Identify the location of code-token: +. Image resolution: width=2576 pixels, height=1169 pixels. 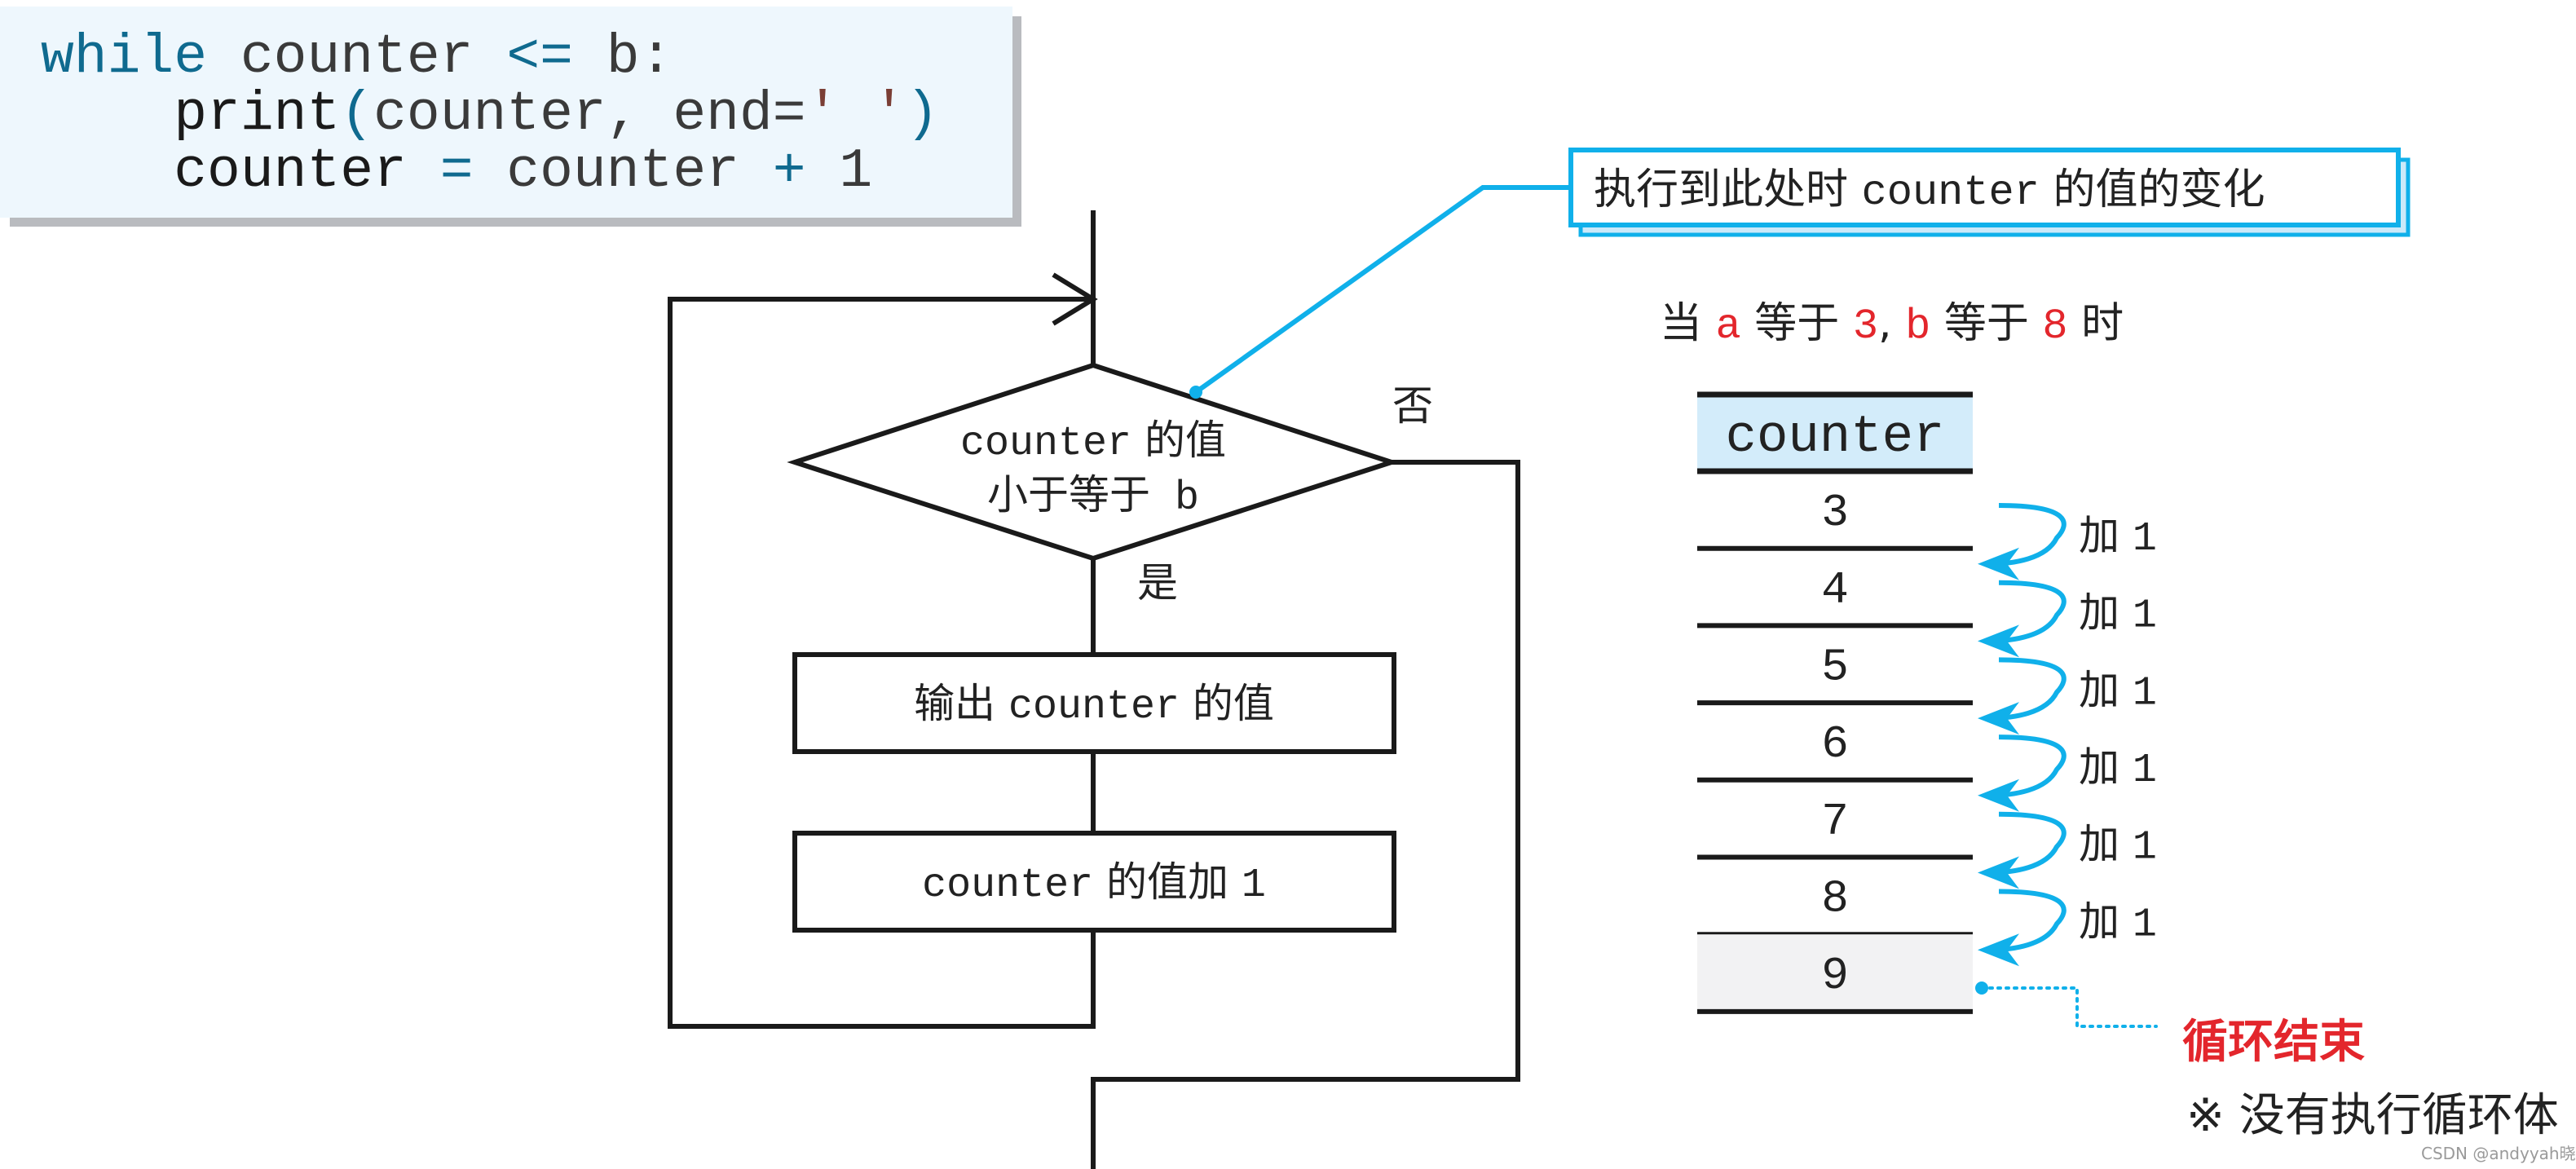
(789, 171).